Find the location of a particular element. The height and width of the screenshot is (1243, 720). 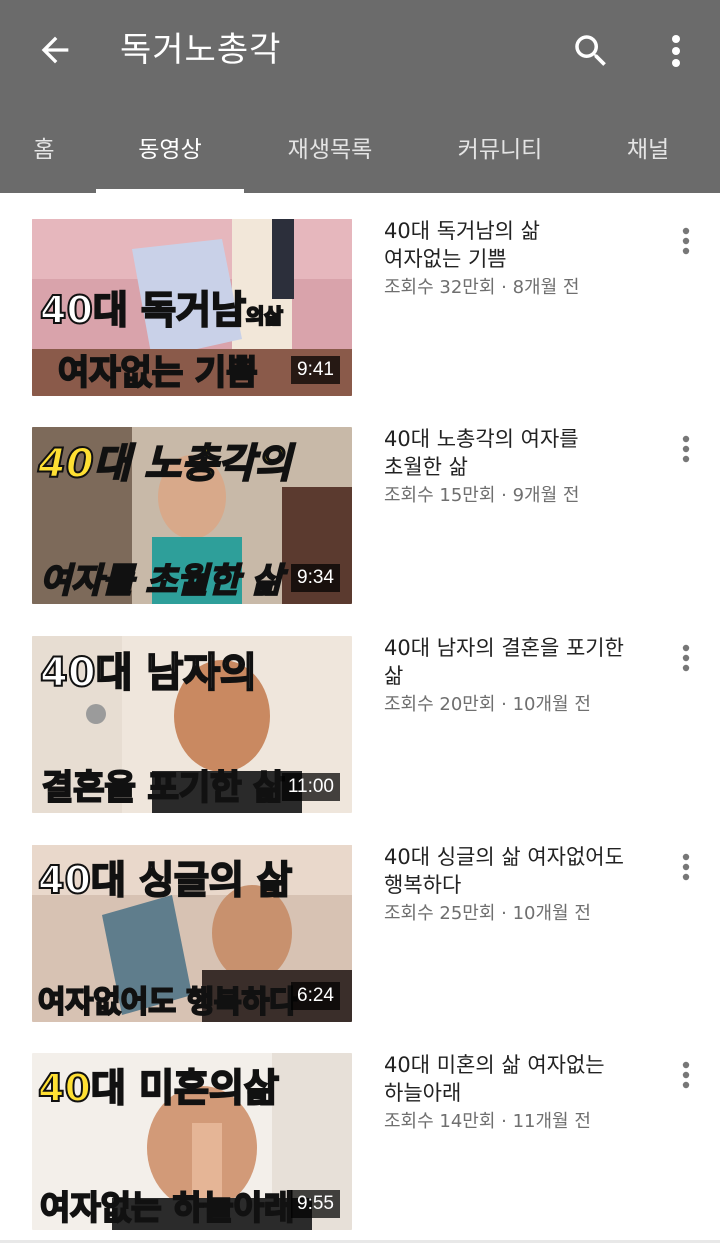

video-thumbnail: 40대 미혼의삶 여자없는 하늘아래 9:55 is located at coordinates (192, 1141).